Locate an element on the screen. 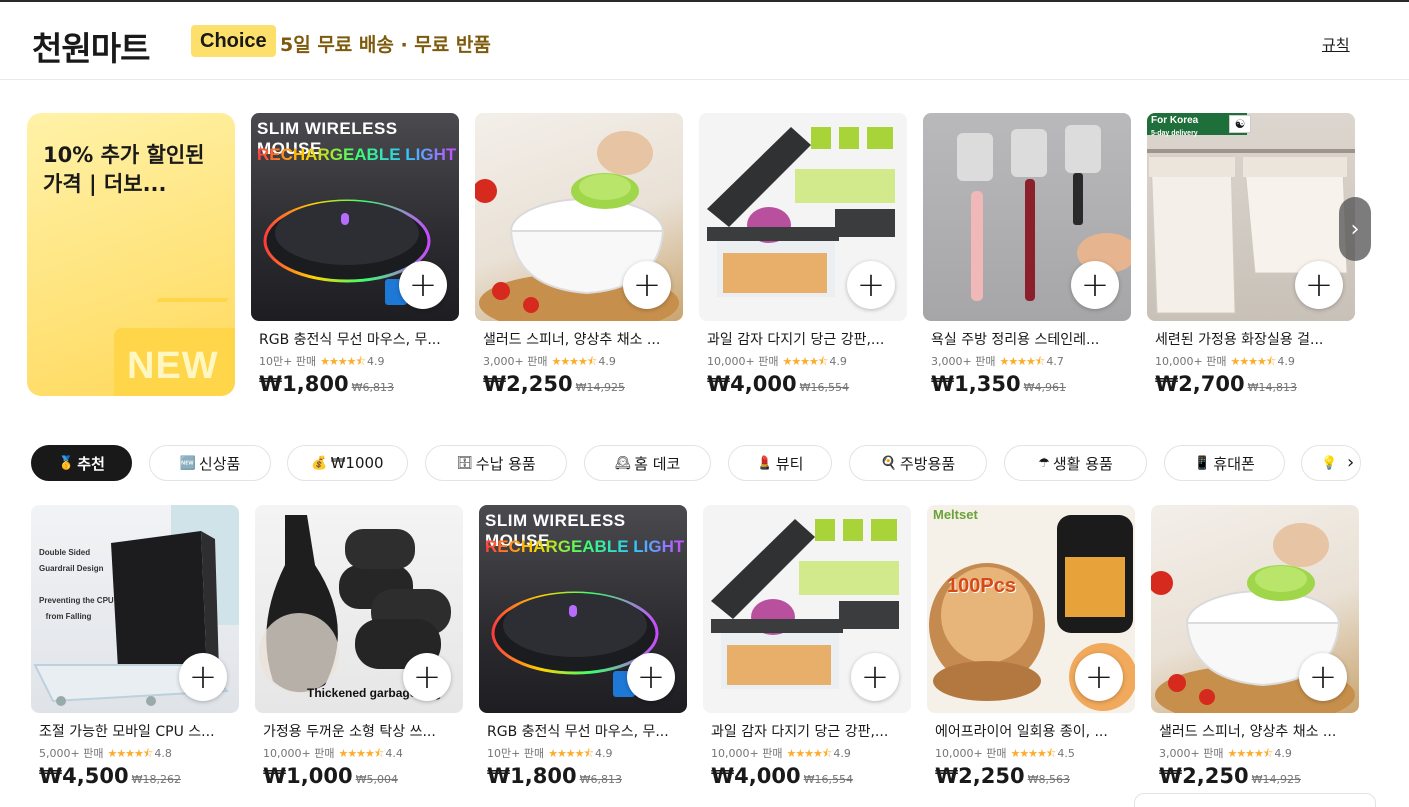 This screenshot has width=1409, height=807. product-price: ₩2,250 ₩14,925 is located at coordinates (554, 384).